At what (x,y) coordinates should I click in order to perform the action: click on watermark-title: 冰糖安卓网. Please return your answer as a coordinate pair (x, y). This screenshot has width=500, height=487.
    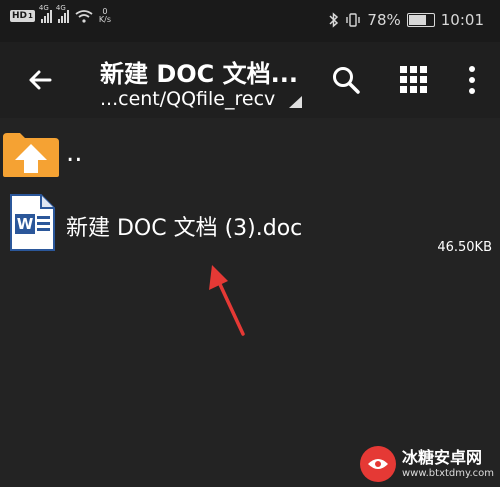
    Looking at the image, I should click on (442, 457).